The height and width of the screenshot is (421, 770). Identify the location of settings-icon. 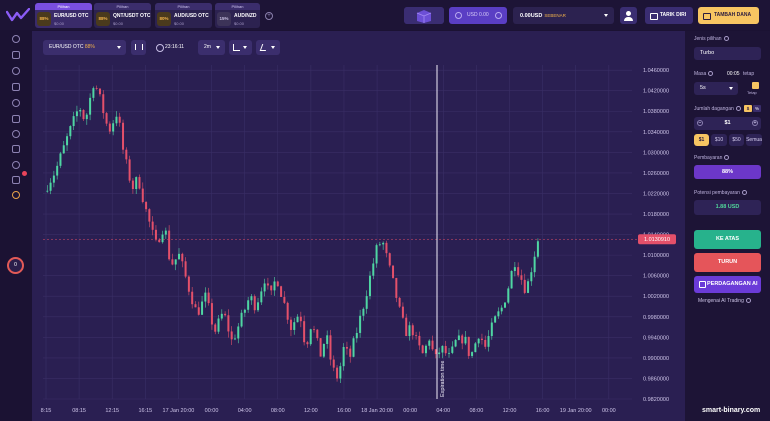
(16, 165).